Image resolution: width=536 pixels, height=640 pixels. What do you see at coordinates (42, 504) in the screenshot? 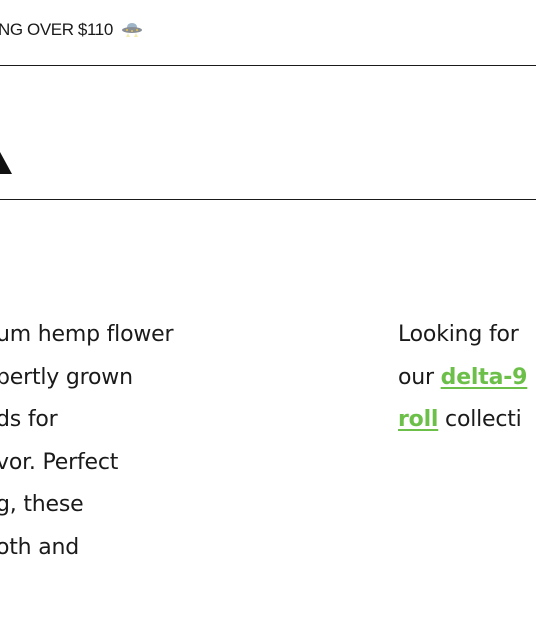
I see `description-line: g, these` at bounding box center [42, 504].